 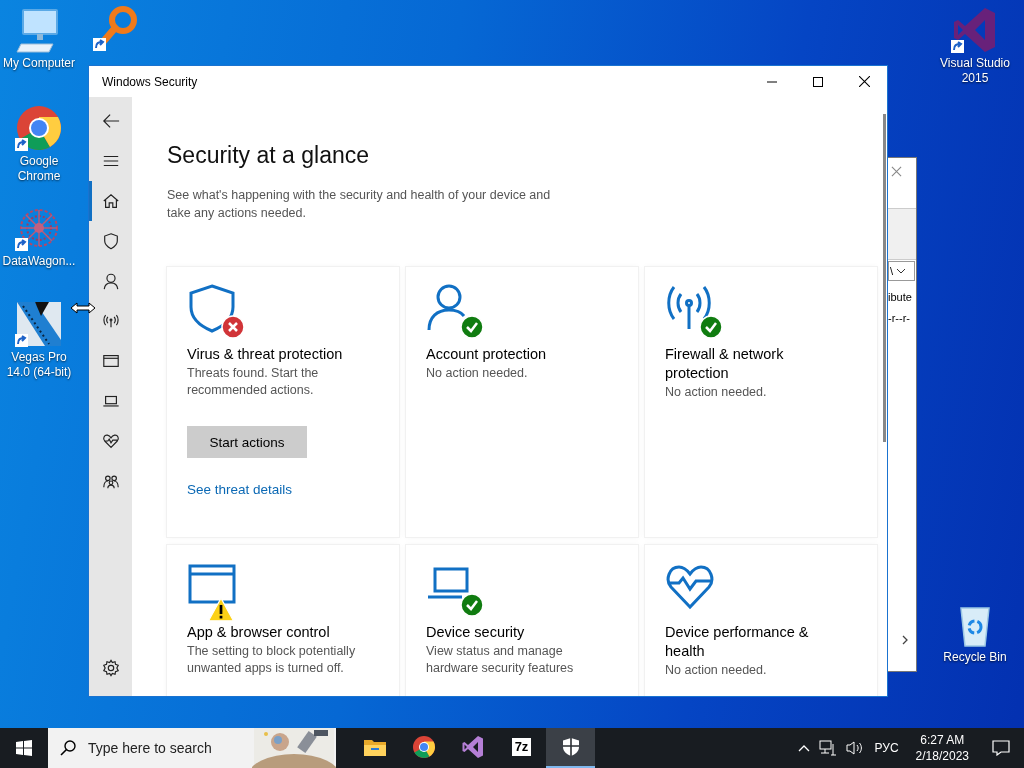 What do you see at coordinates (884, 278) in the screenshot?
I see `scrollbar` at bounding box center [884, 278].